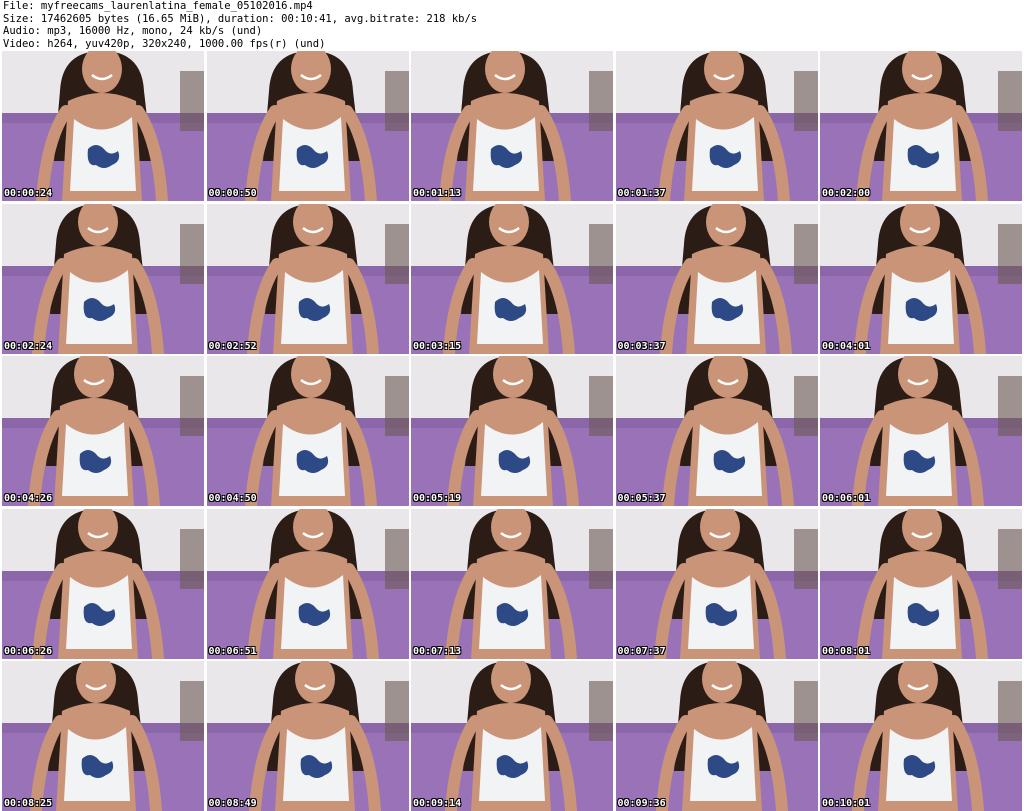 The width and height of the screenshot is (1024, 811). Describe the element at coordinates (232, 498) in the screenshot. I see `thumbnail-timestamp: 00:04:50` at that location.